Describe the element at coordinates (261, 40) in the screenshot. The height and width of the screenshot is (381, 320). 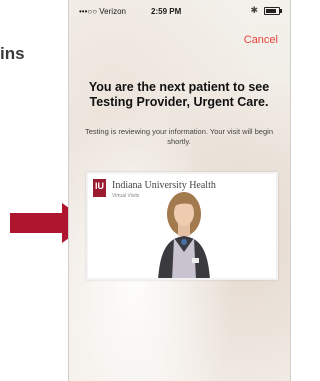
I see `cancel-button: Cancel` at that location.